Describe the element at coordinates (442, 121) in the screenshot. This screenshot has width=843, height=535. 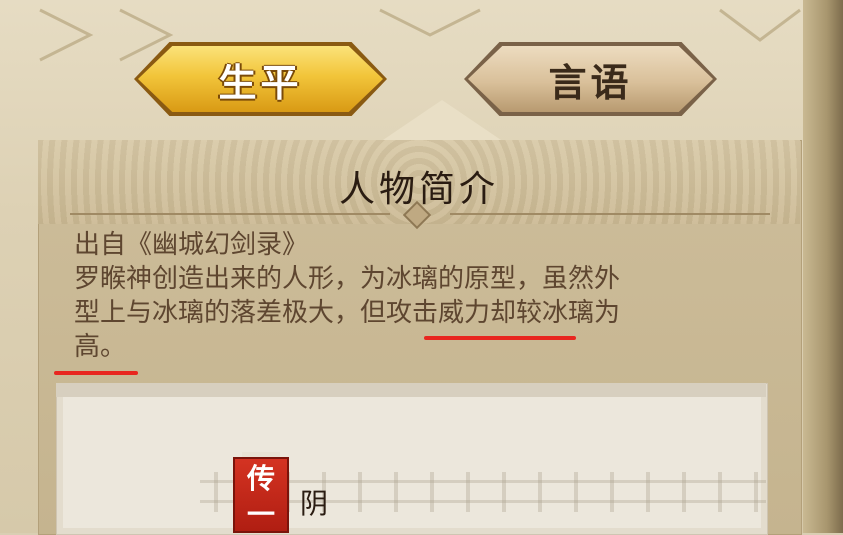
I see `tab-pointer` at that location.